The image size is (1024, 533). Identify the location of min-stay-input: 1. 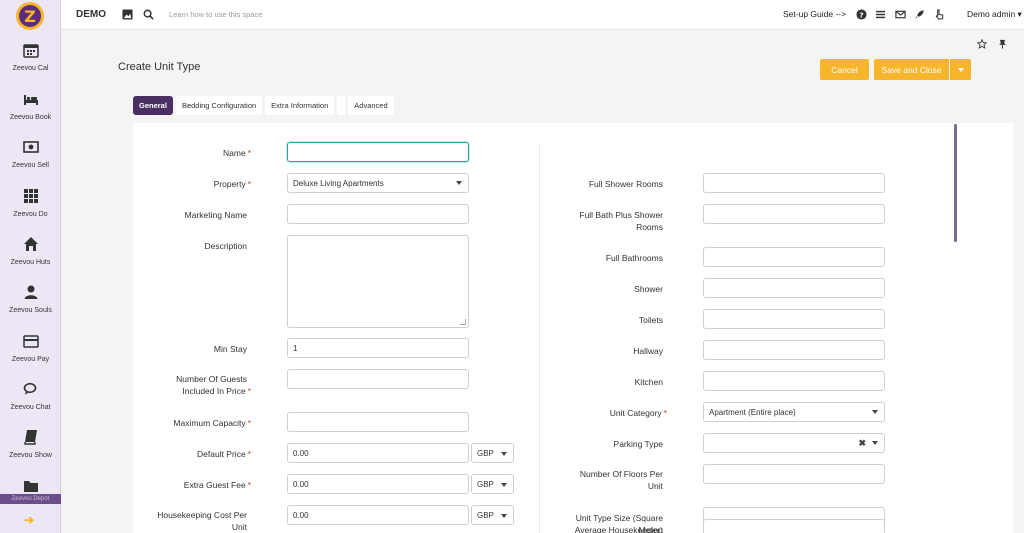
(378, 348).